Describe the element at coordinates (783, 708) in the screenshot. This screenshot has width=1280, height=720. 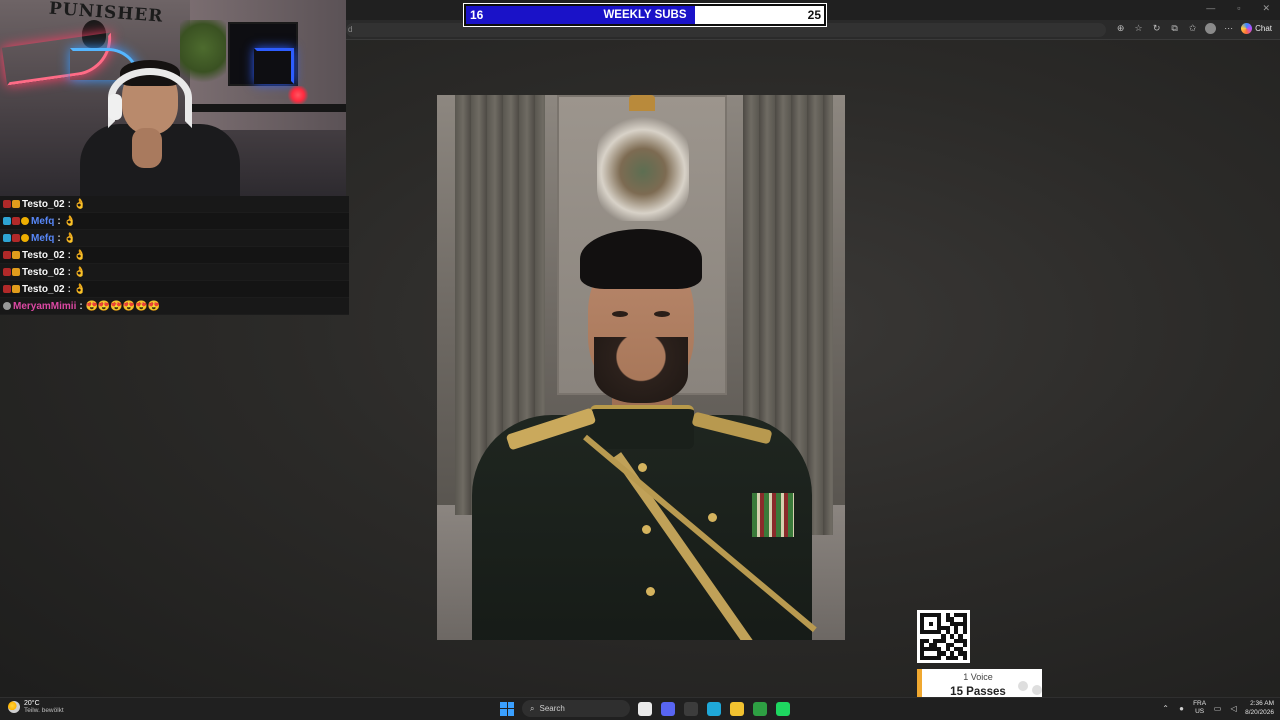
I see `spotify-taskbar-icon` at that location.